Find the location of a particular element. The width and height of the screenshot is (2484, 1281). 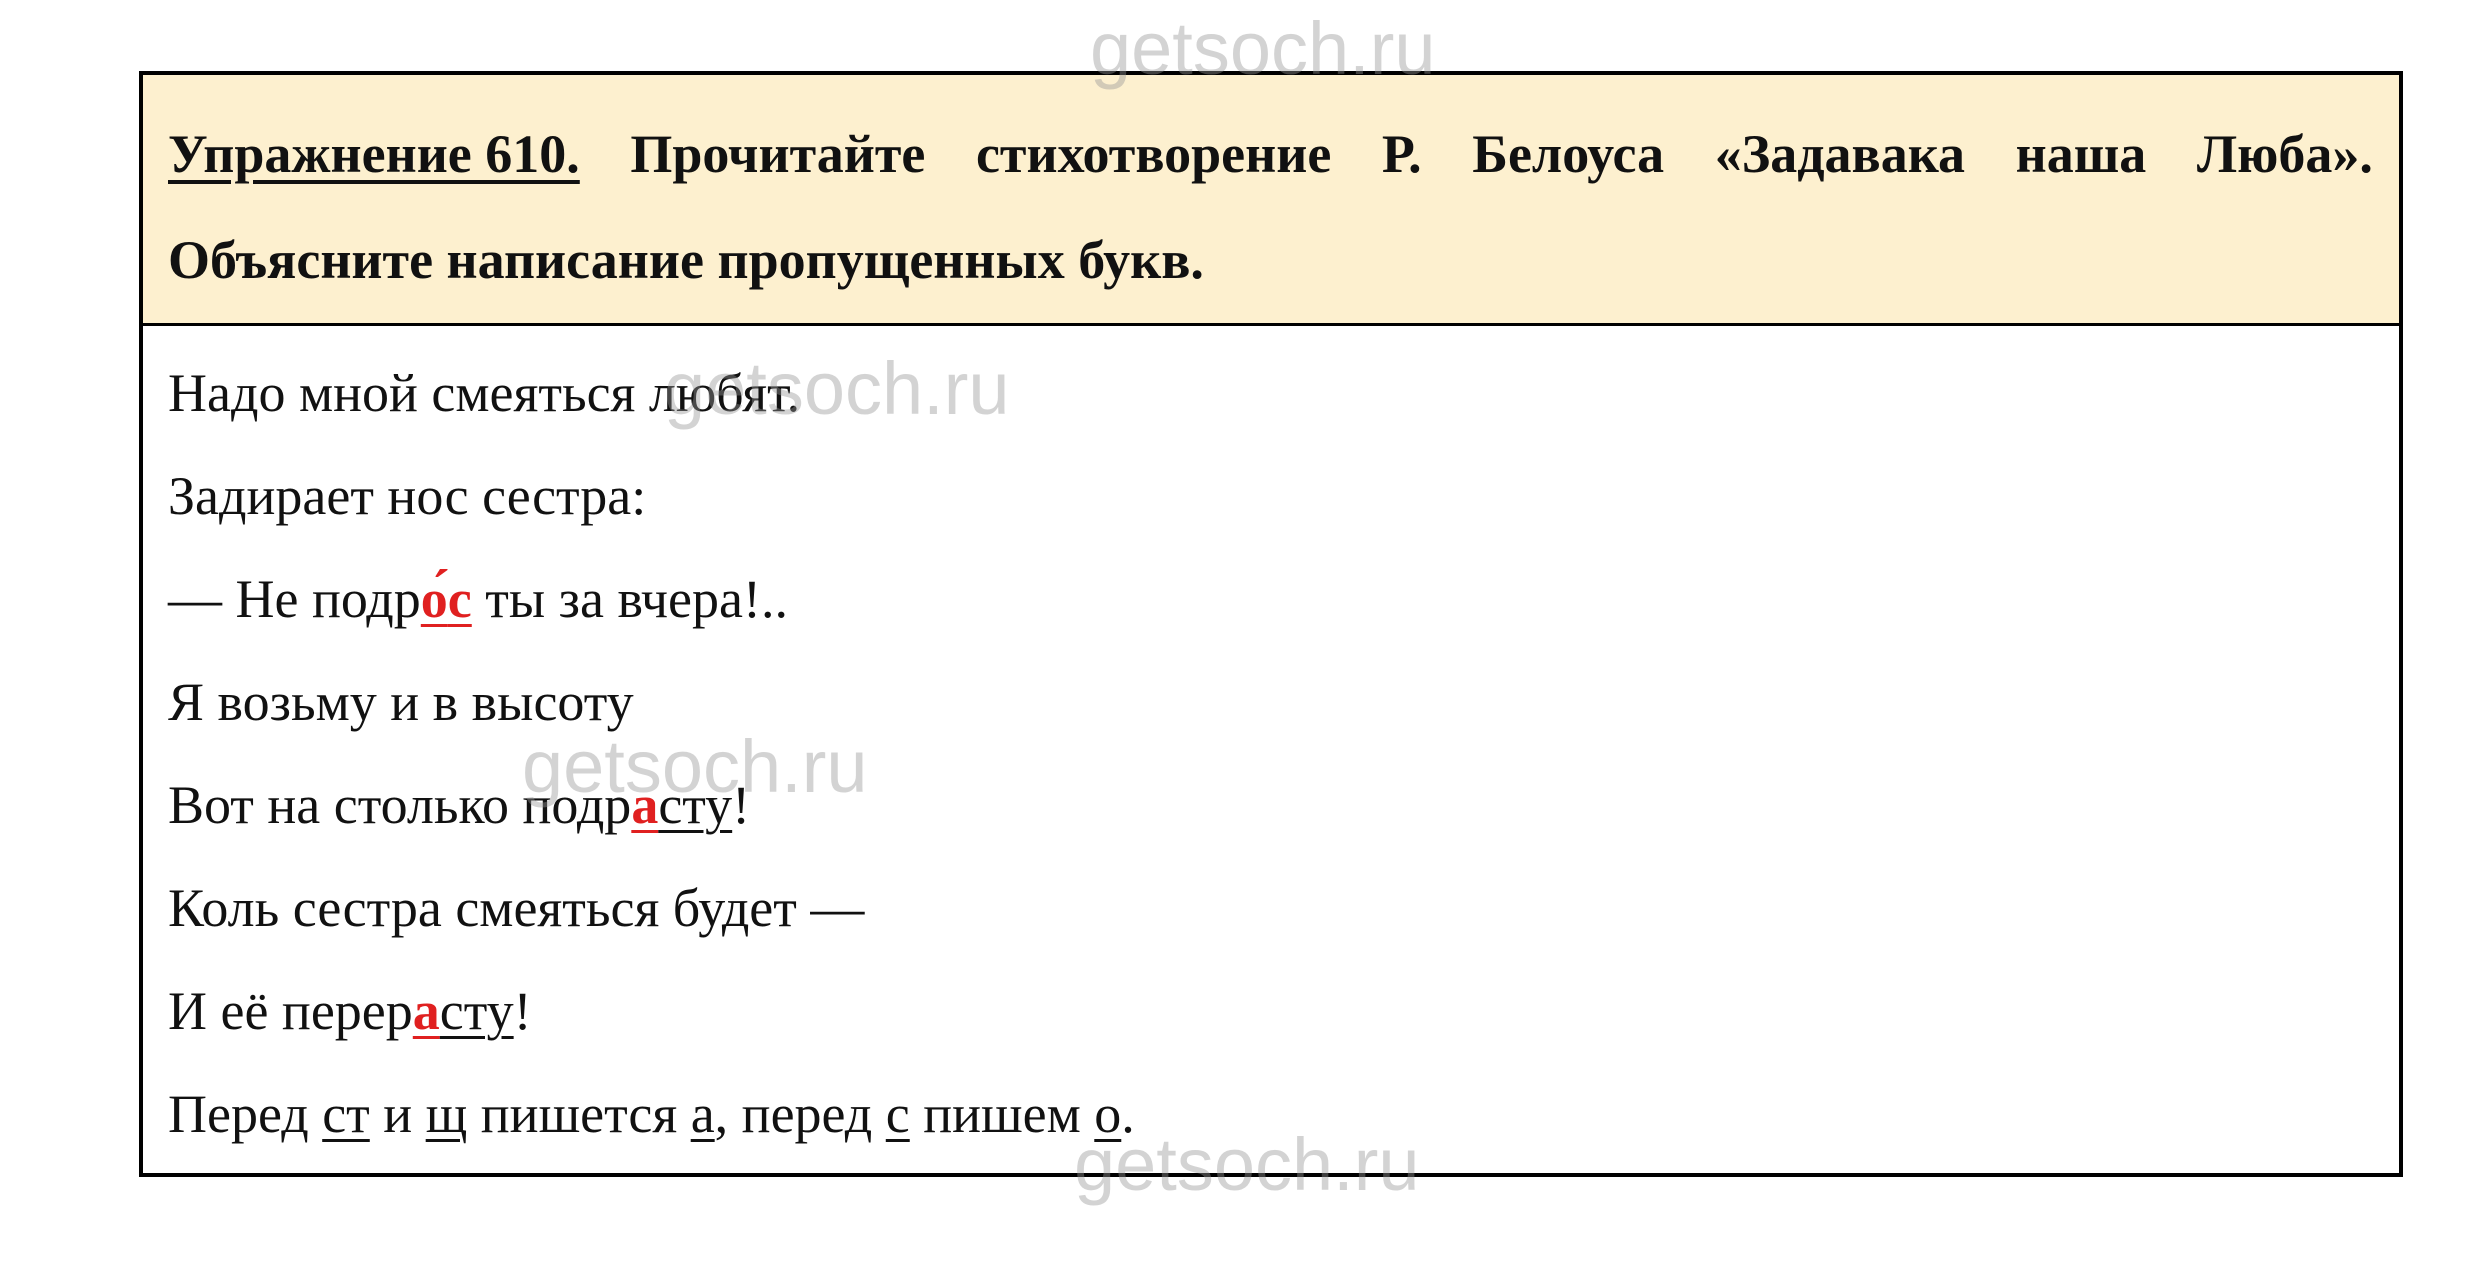

poem-text: Вот на столько подр is located at coordinates (400, 805).